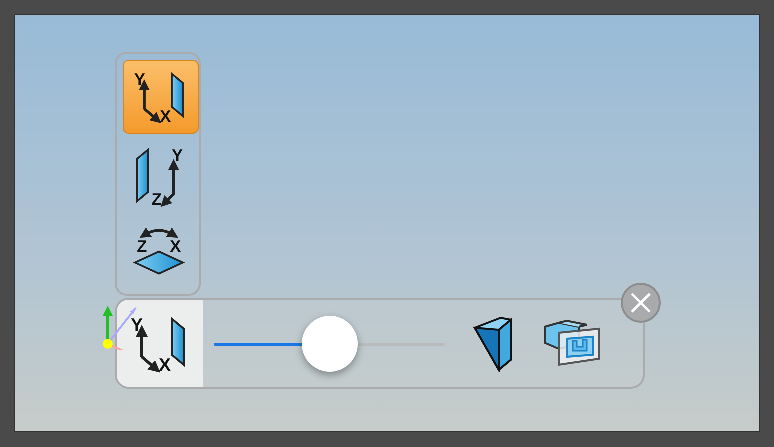  Describe the element at coordinates (161, 173) in the screenshot. I see `plane-button: Y Z` at that location.